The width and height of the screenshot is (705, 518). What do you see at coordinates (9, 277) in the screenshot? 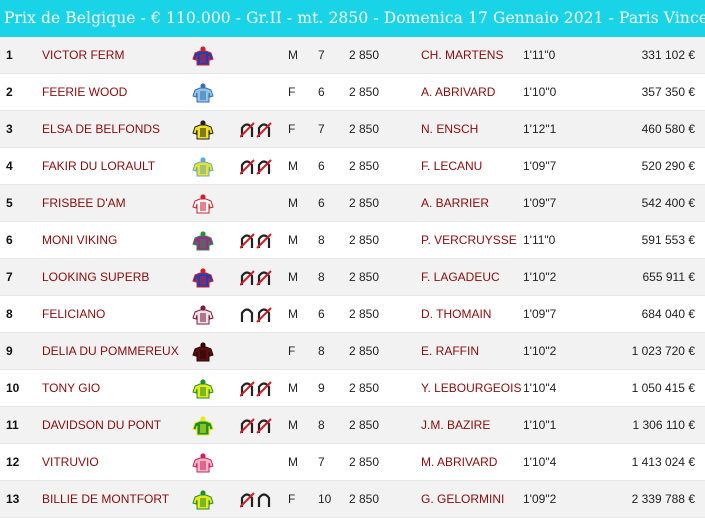
I see `runner-number: 7` at bounding box center [9, 277].